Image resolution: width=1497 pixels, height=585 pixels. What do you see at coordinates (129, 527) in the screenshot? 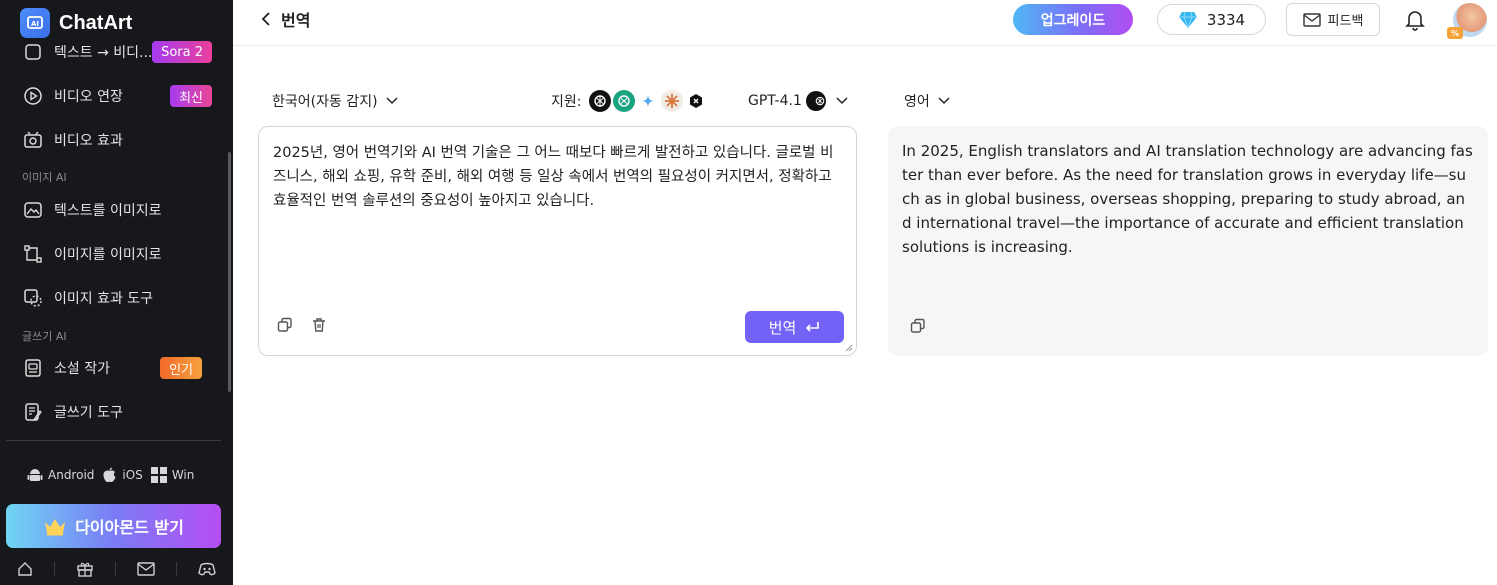
I see `get-diamonds-label: 다이아몬드 받기` at bounding box center [129, 527].